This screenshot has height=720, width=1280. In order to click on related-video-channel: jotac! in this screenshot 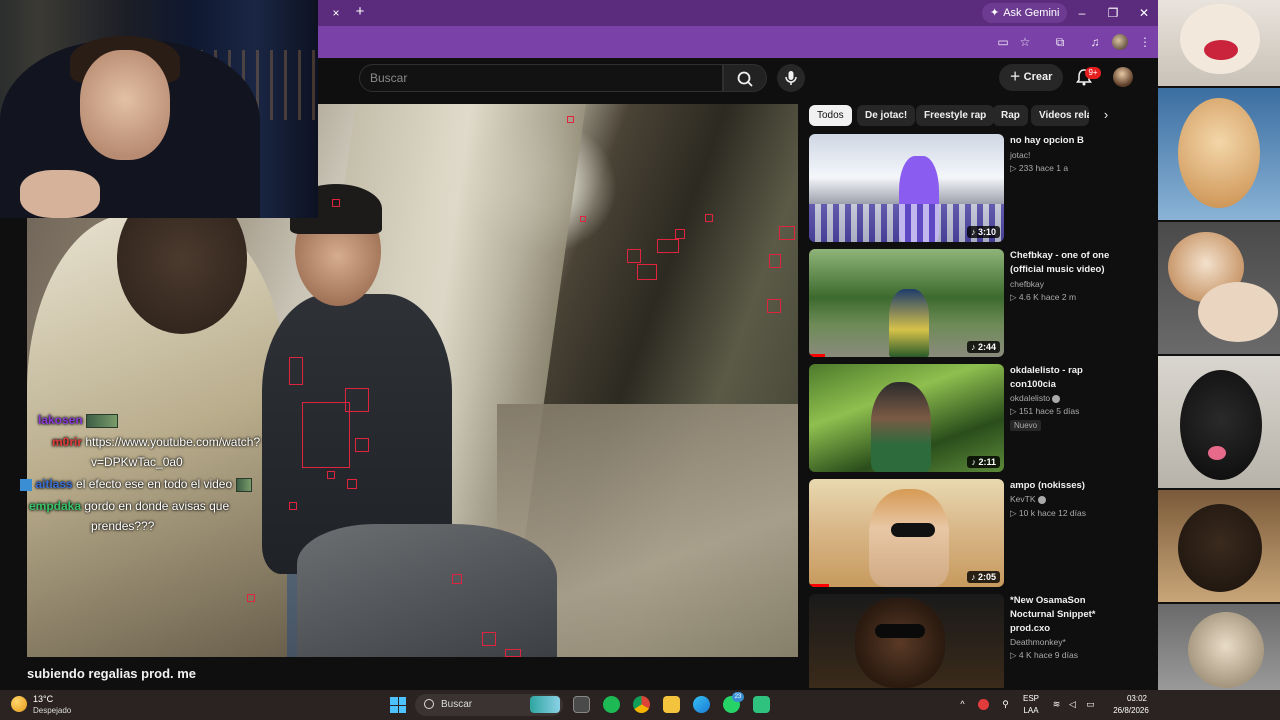, I will do `click(1020, 155)`.